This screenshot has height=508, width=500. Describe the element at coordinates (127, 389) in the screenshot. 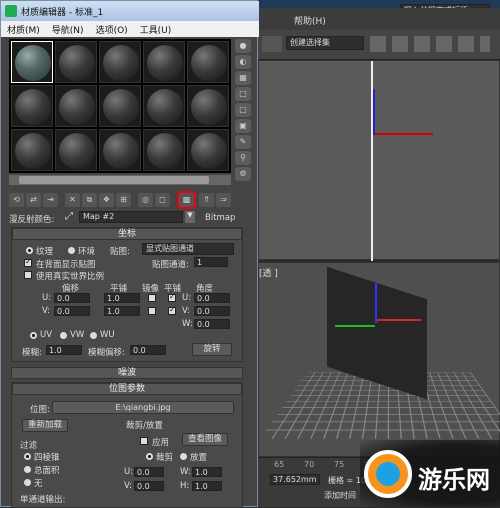

I see `bitmap-rollout-title: 位图参数` at that location.